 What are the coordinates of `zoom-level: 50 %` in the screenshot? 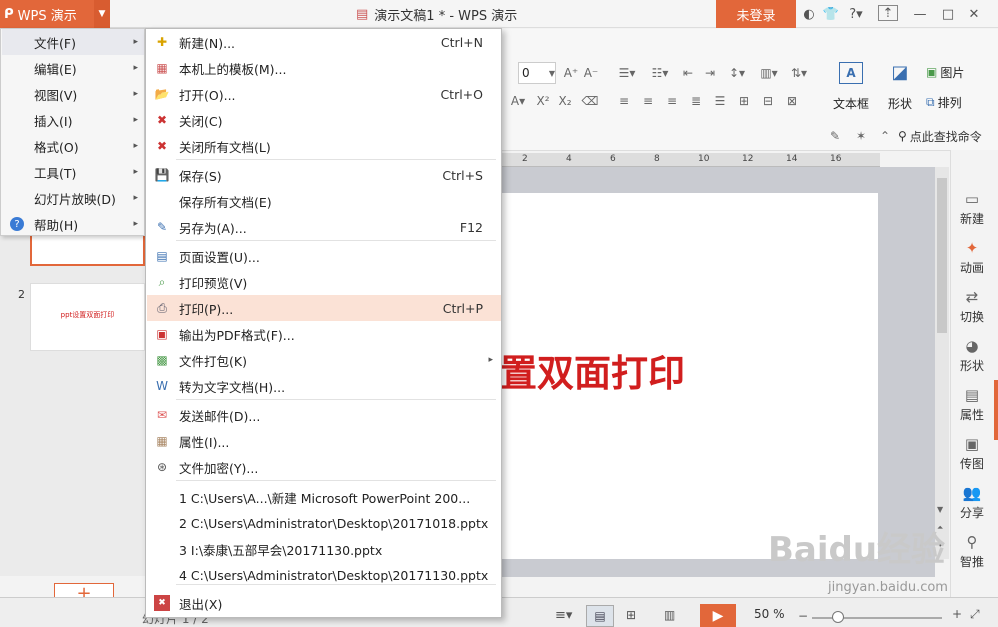 It's located at (769, 614).